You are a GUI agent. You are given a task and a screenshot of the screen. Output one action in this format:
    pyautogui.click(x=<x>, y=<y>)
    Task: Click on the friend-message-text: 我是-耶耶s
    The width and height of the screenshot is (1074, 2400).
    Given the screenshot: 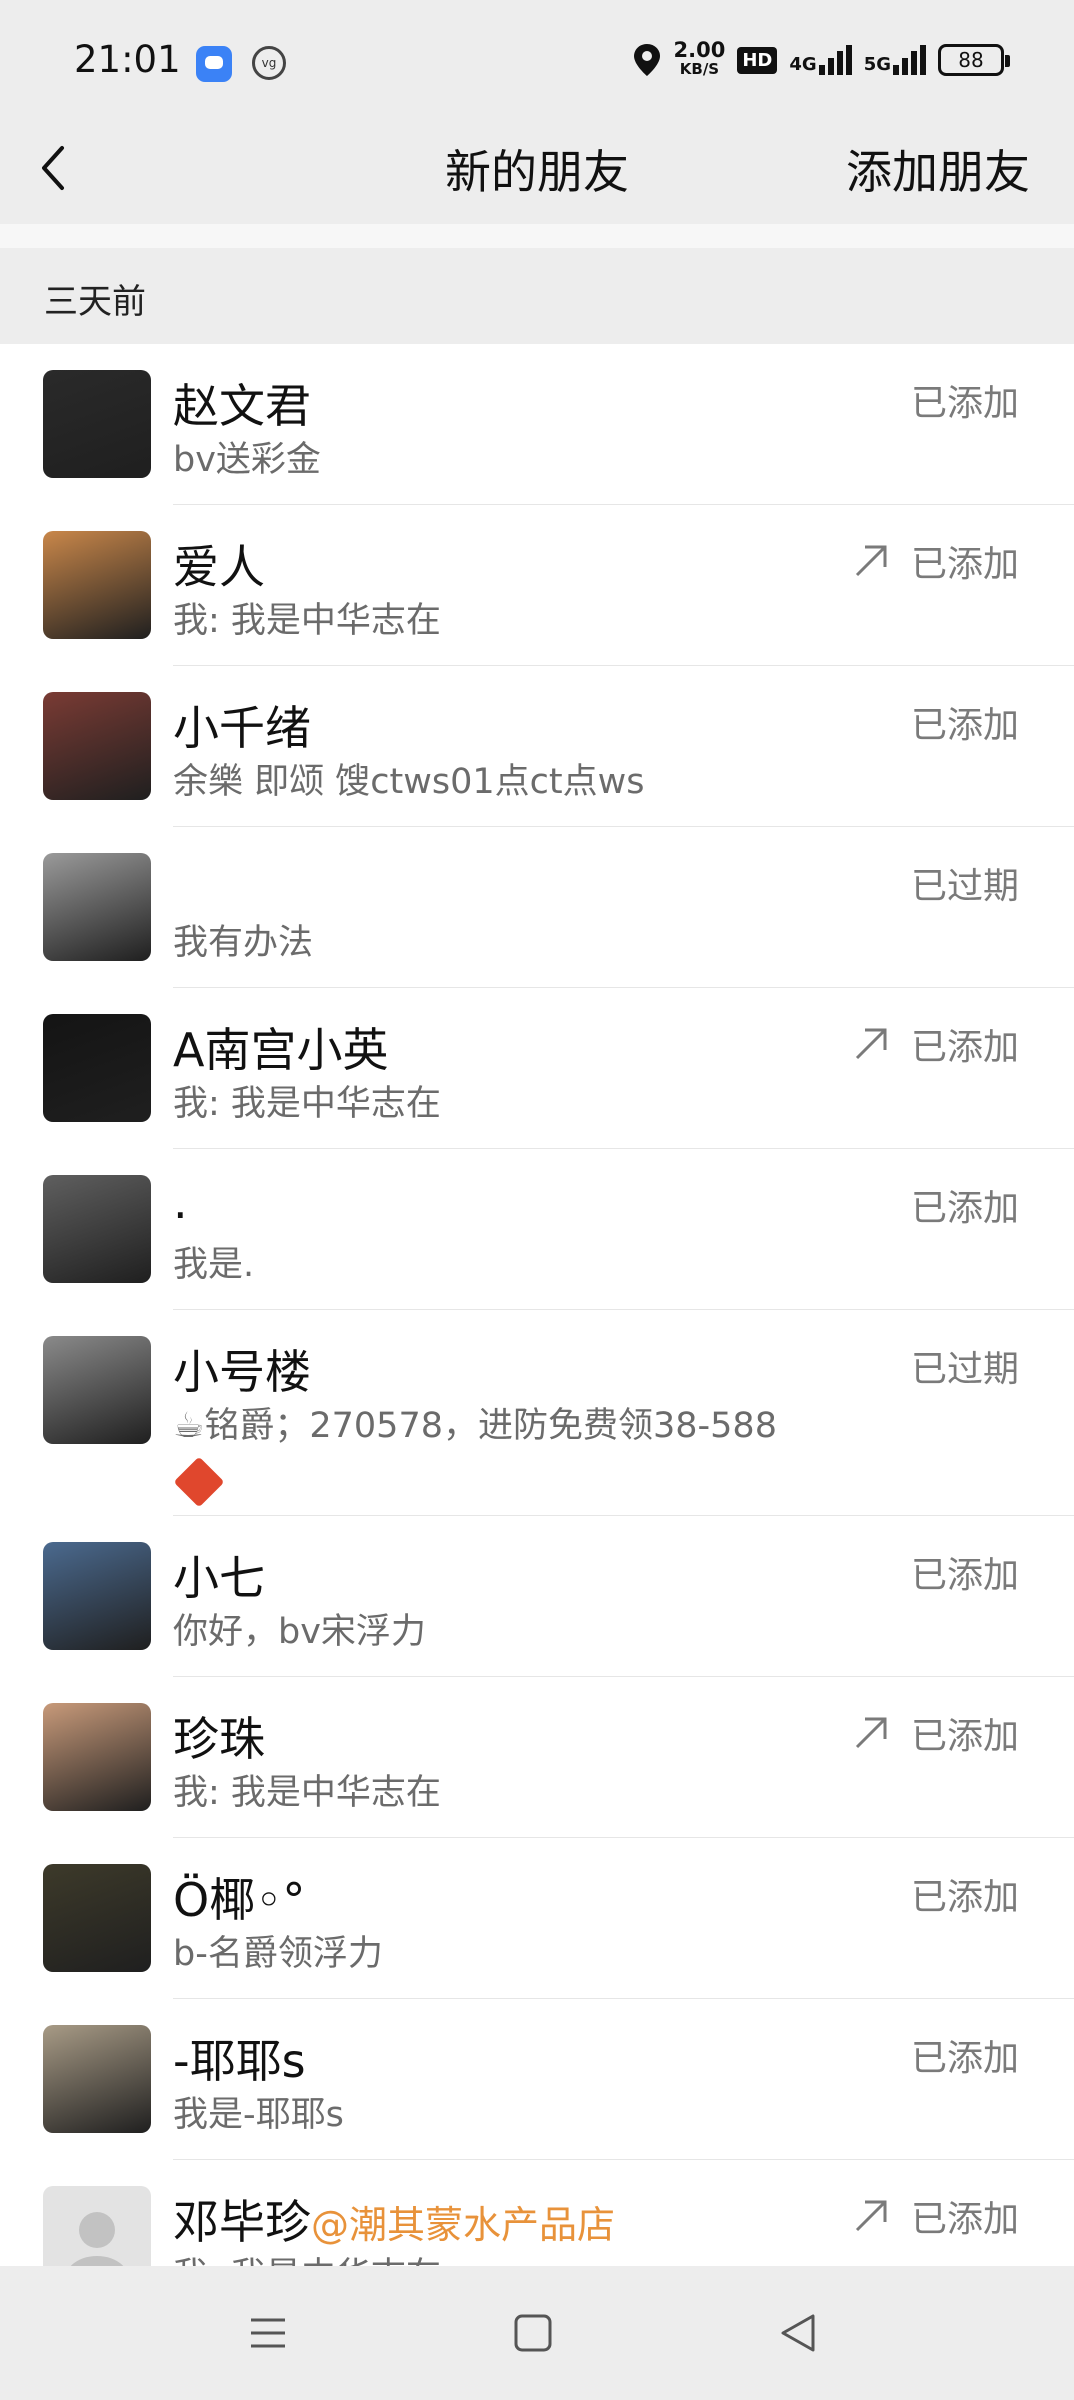 What is the action you would take?
    pyautogui.click(x=258, y=2115)
    